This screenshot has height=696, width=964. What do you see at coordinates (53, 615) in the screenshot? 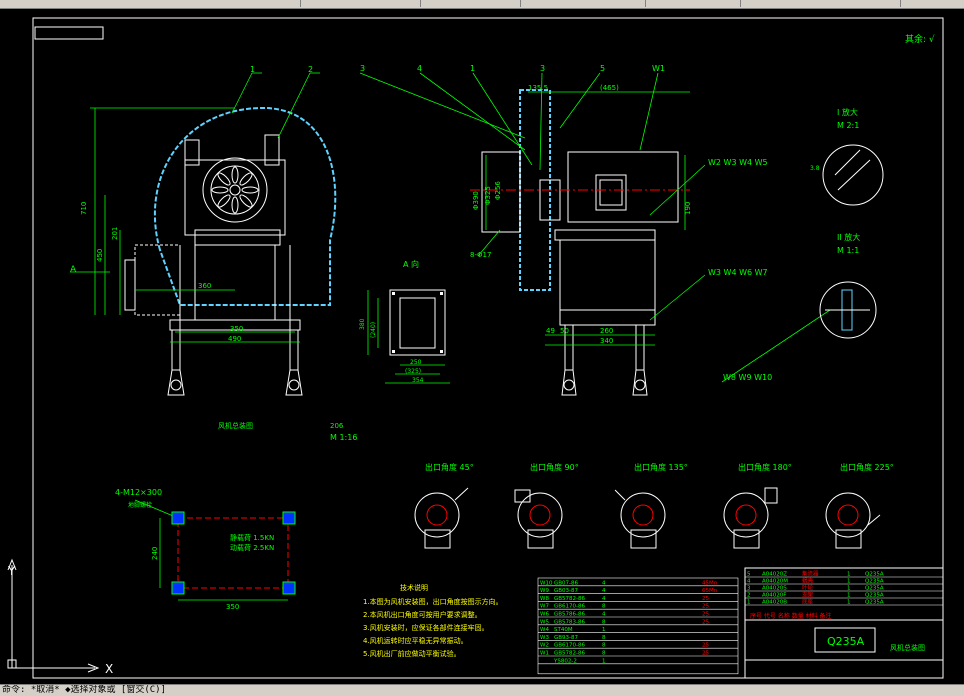
I see `ucs-icon` at bounding box center [53, 615].